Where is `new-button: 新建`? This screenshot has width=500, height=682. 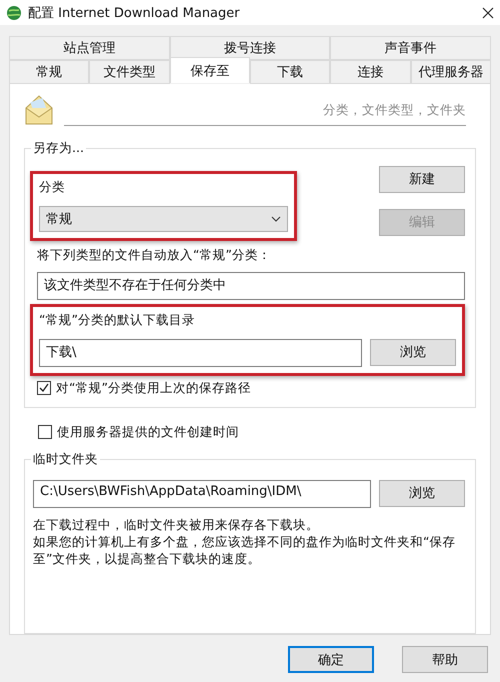 new-button: 新建 is located at coordinates (422, 179).